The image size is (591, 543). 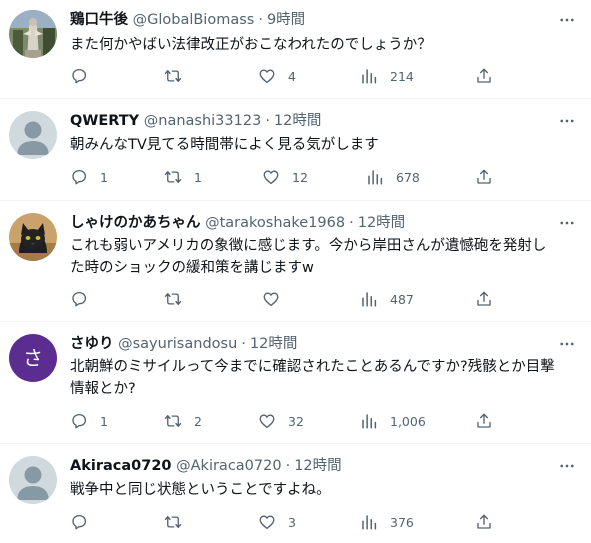 I want to click on user-handle: @sayurisandosu, so click(x=177, y=344).